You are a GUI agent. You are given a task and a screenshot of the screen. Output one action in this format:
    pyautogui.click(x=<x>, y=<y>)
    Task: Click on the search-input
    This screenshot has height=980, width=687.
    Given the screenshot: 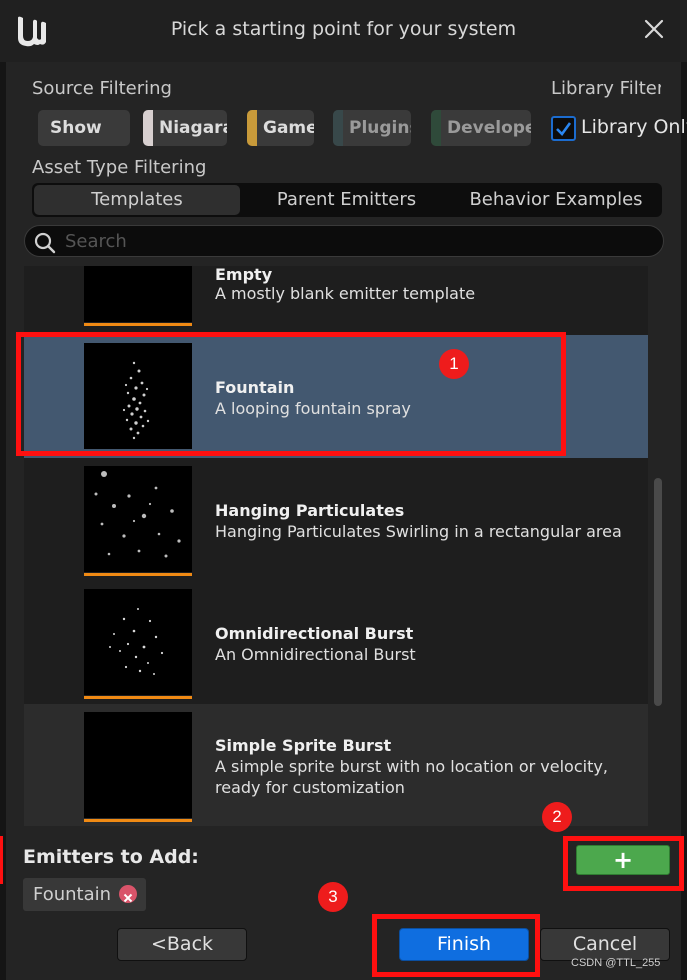 What is the action you would take?
    pyautogui.click(x=355, y=241)
    